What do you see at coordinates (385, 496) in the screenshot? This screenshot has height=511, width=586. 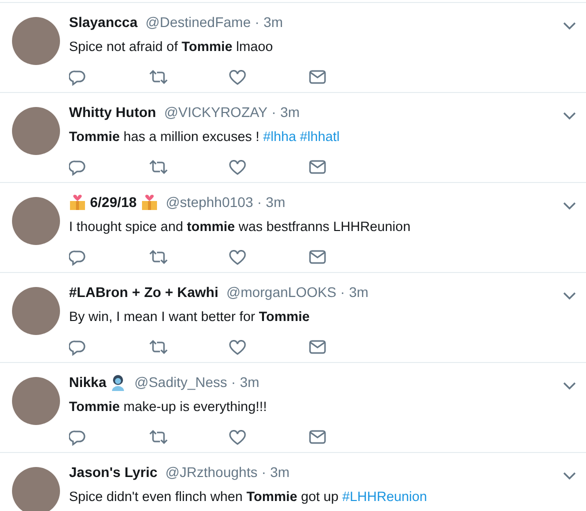 I see `hashtag-link: #LHHReunion` at bounding box center [385, 496].